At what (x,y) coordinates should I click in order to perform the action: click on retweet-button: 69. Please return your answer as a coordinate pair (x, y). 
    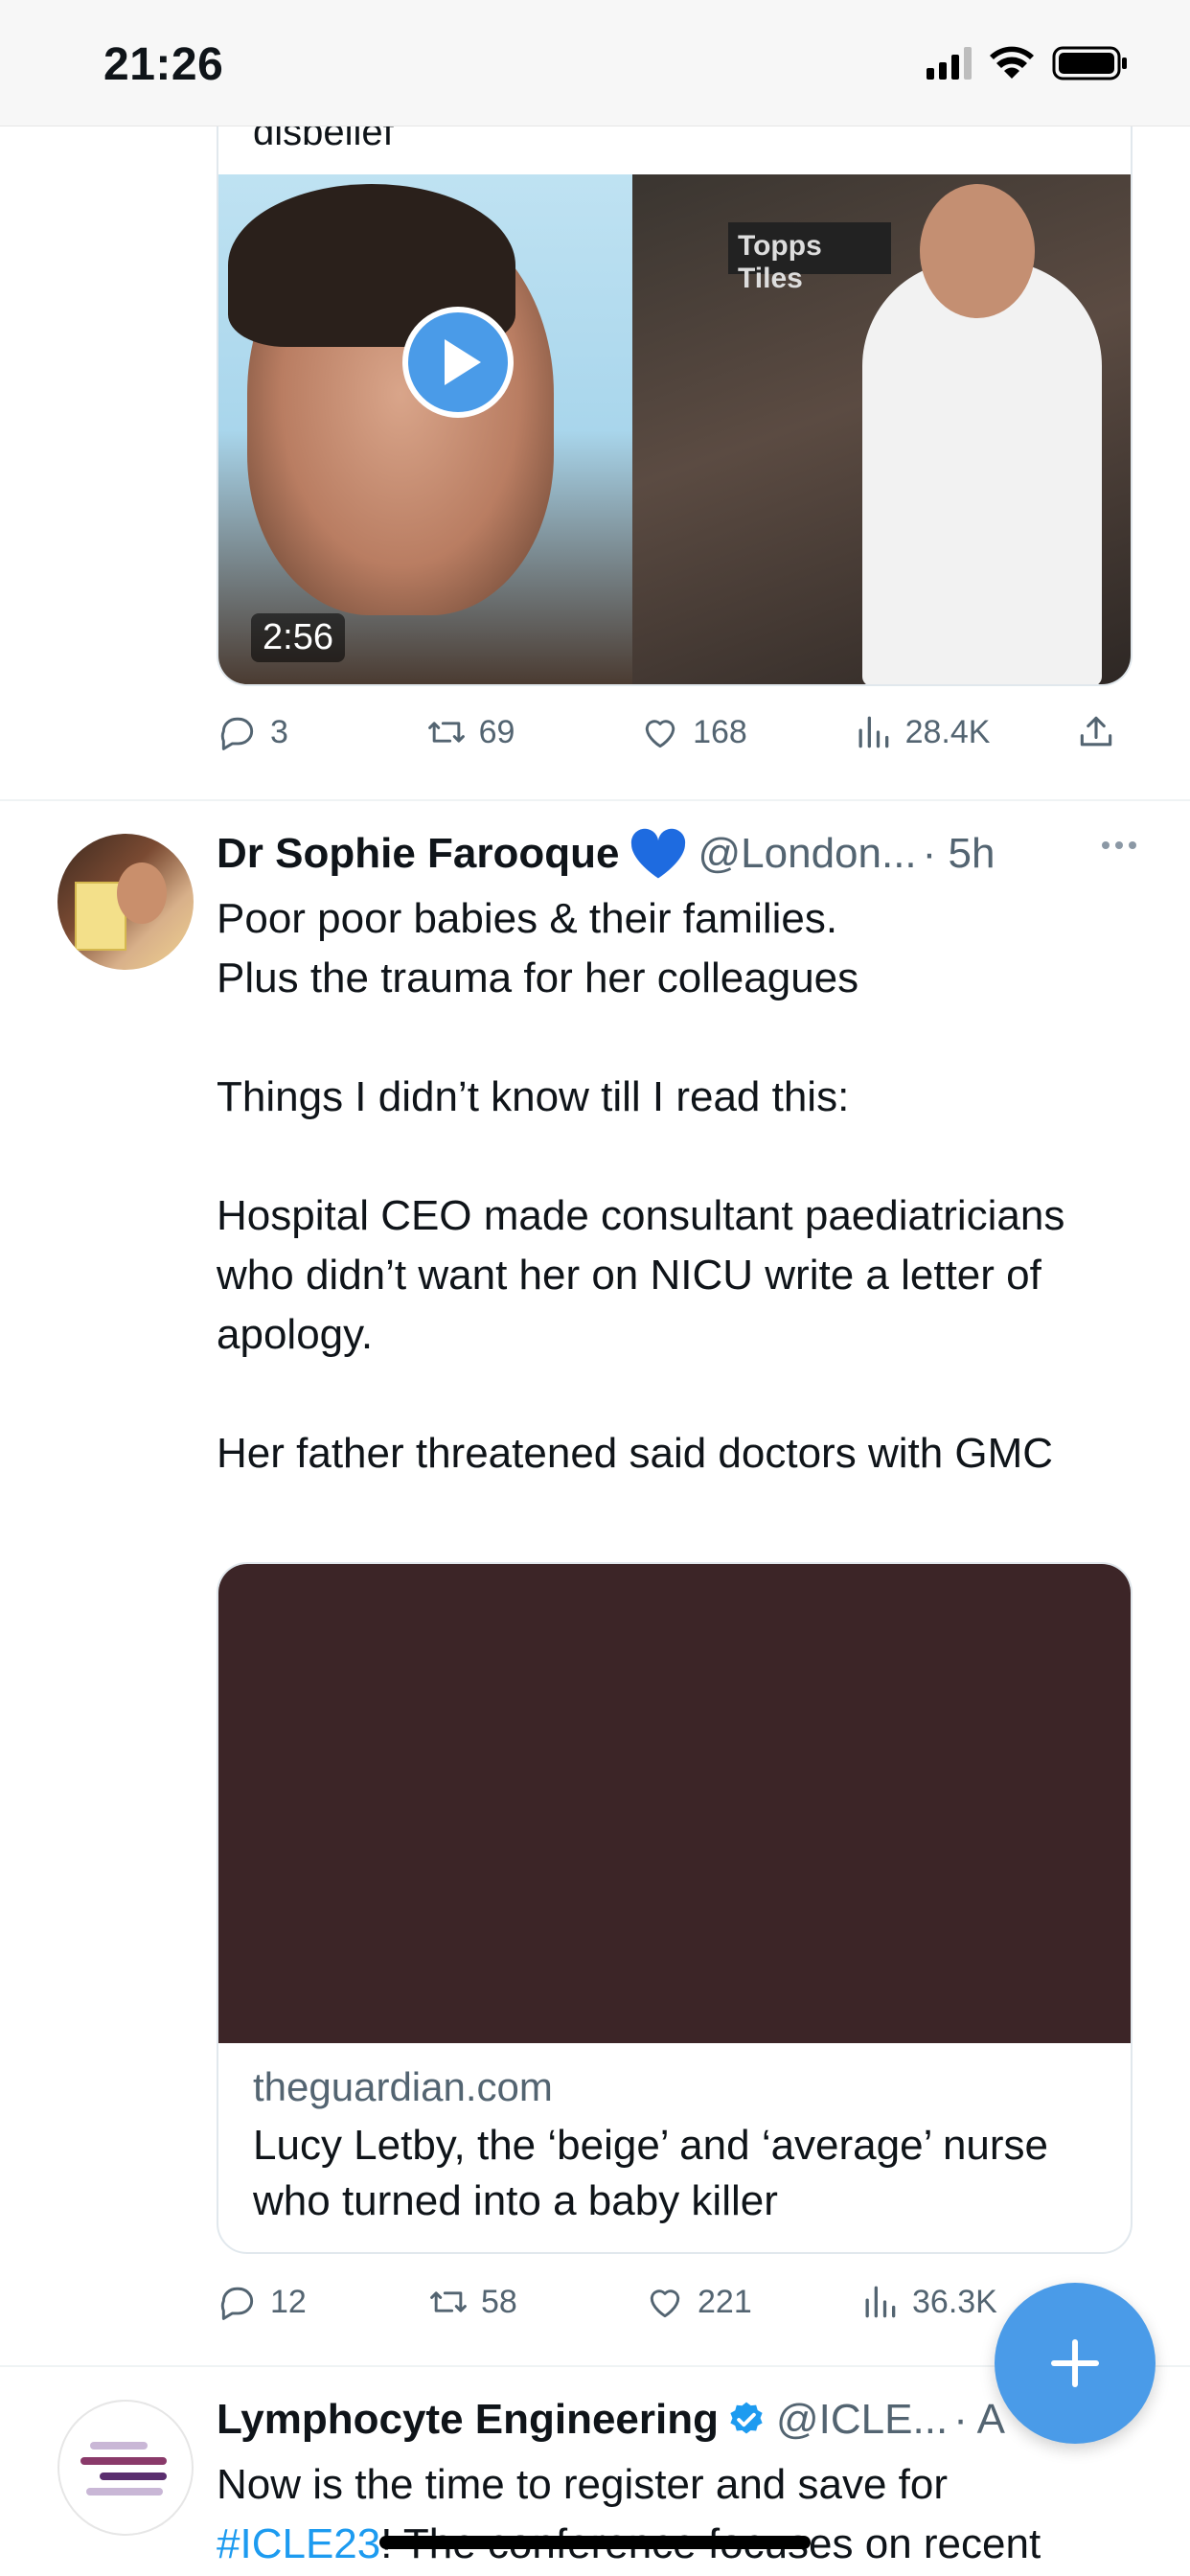
    Looking at the image, I should click on (532, 732).